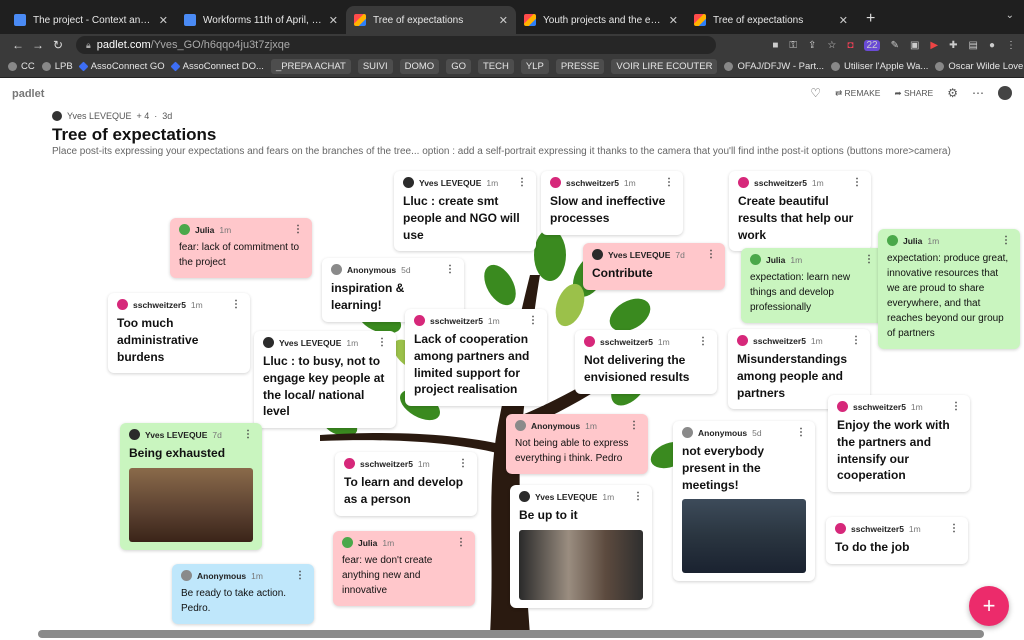 The image size is (1024, 640). Describe the element at coordinates (831, 45) in the screenshot. I see `star-icon: ☆` at that location.